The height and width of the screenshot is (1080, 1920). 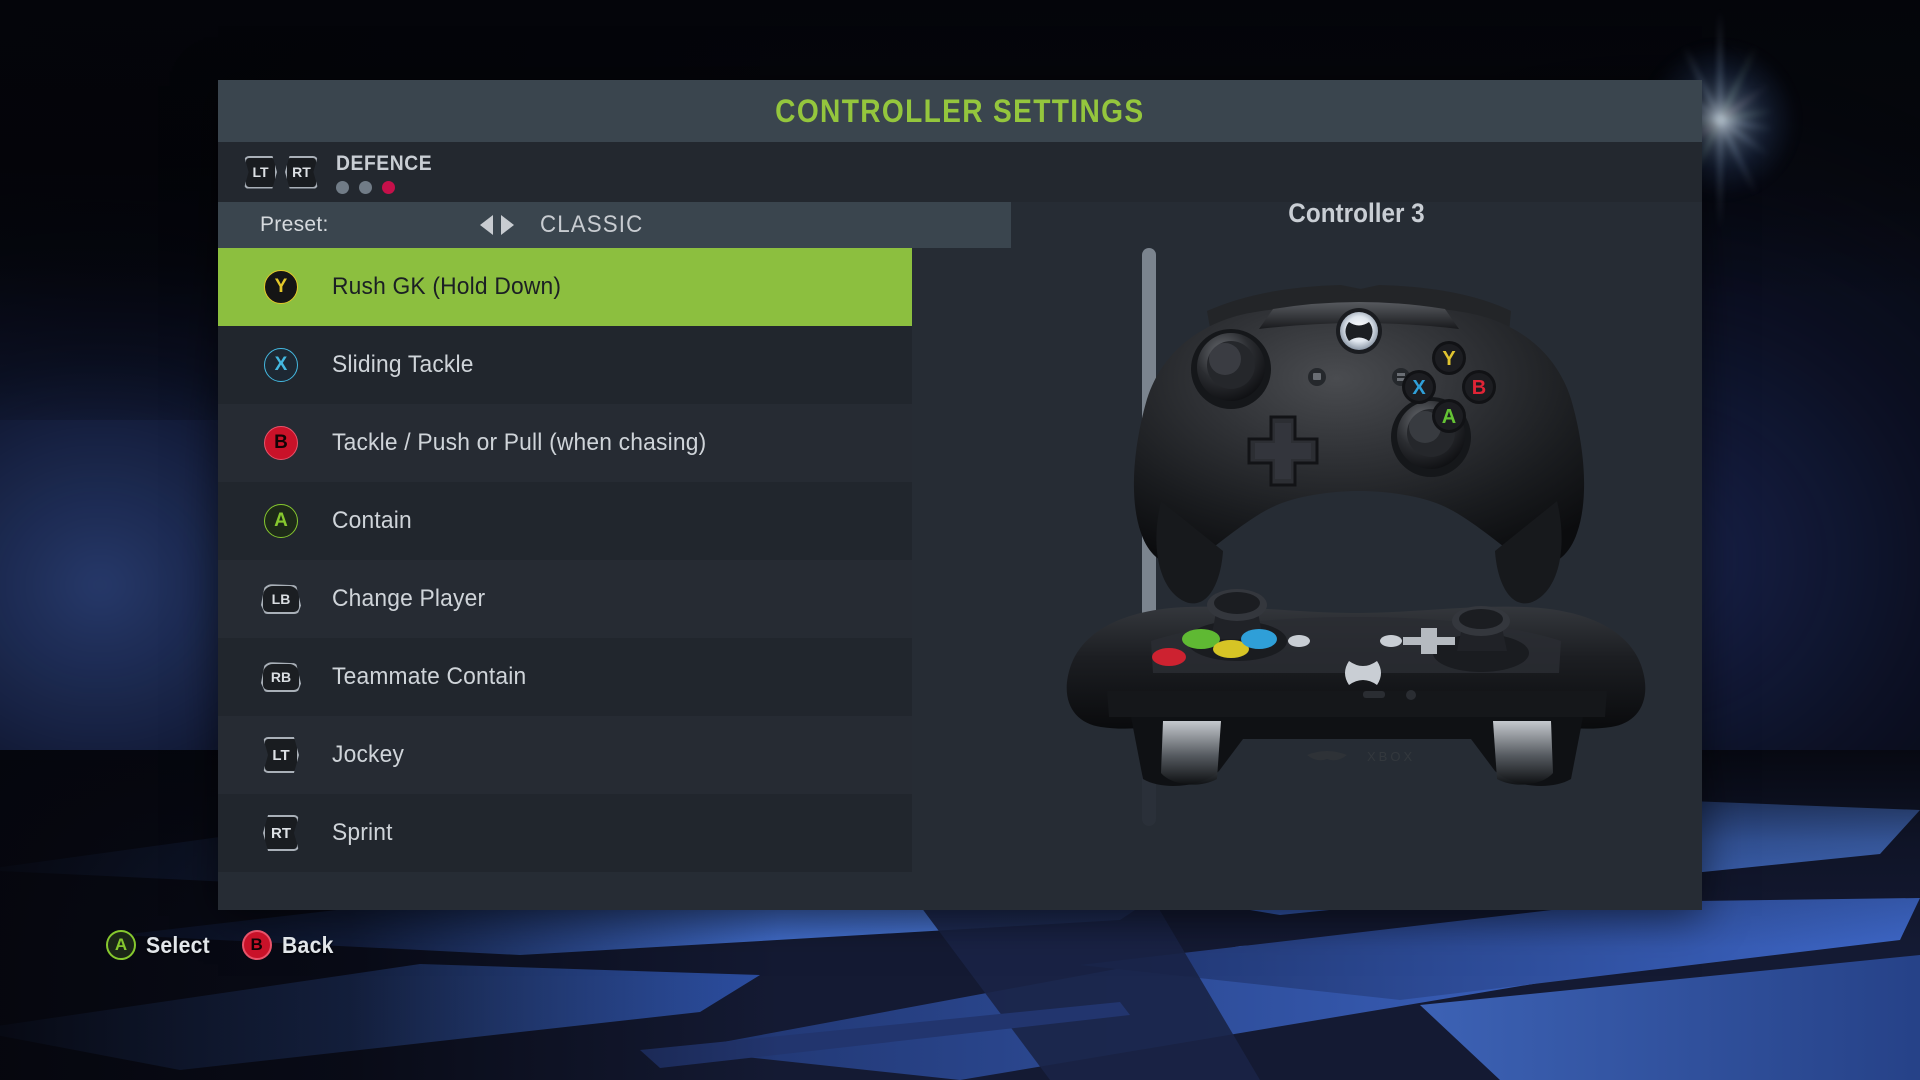 I want to click on binding-glyph-slot: B, so click(x=281, y=443).